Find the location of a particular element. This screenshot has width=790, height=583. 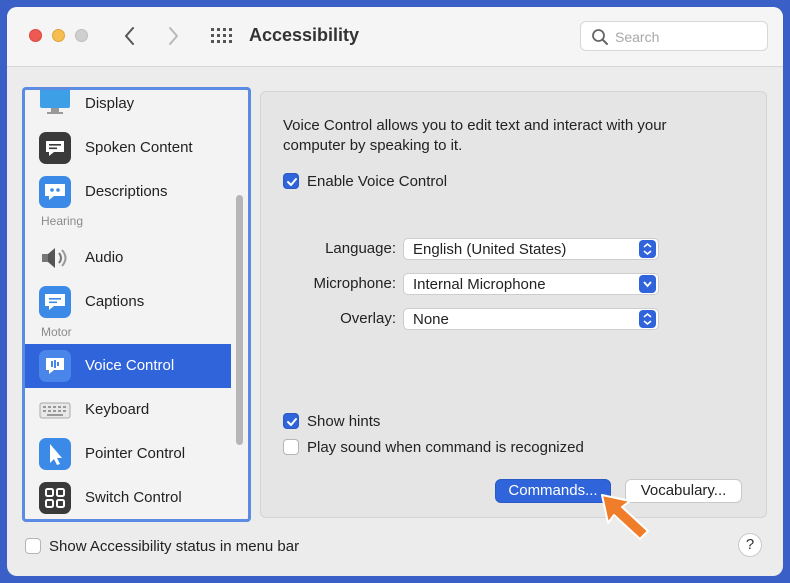

close-window-button is located at coordinates (35, 35).